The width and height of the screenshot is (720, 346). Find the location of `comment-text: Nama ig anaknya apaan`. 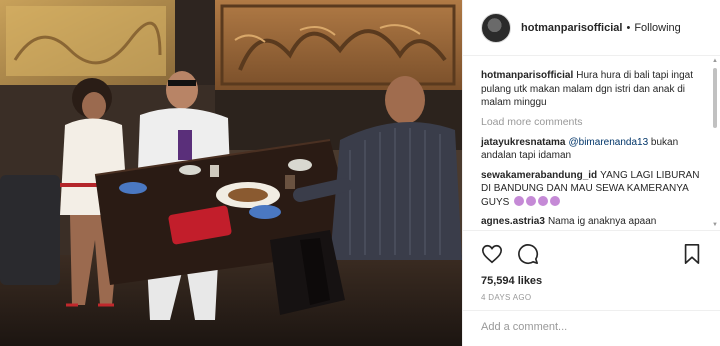

comment-text: Nama ig anaknya apaan is located at coordinates (602, 221).